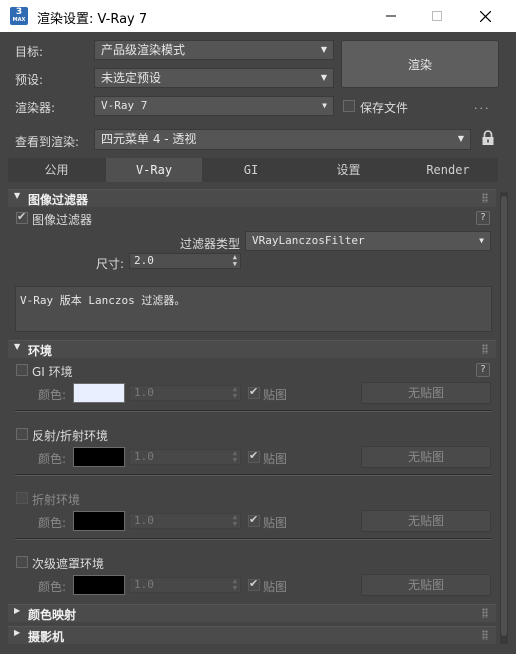 The width and height of the screenshot is (516, 654). I want to click on tab-vray: V-Ray, so click(154, 170).